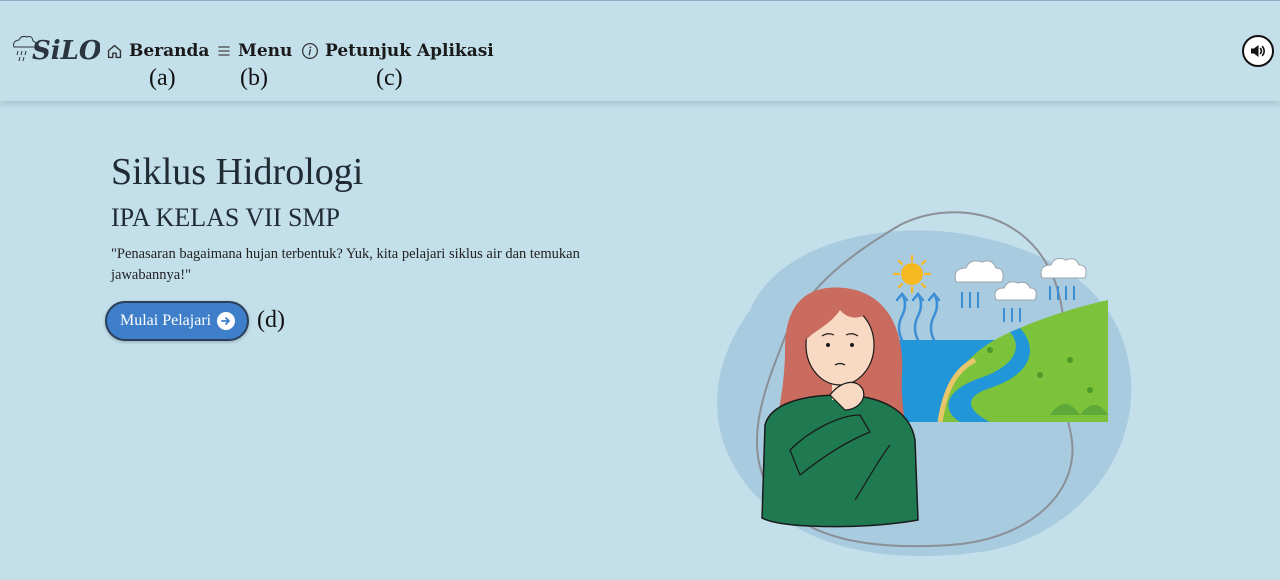 This screenshot has width=1280, height=580. What do you see at coordinates (162, 78) in the screenshot?
I see `annotation-a: (a)` at bounding box center [162, 78].